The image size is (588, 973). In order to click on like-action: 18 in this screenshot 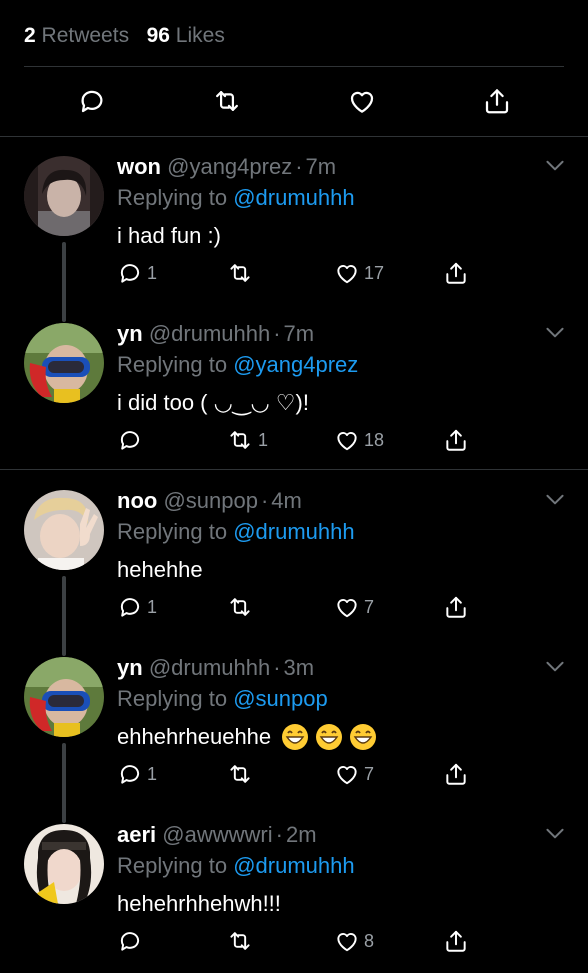, I will do `click(359, 440)`.